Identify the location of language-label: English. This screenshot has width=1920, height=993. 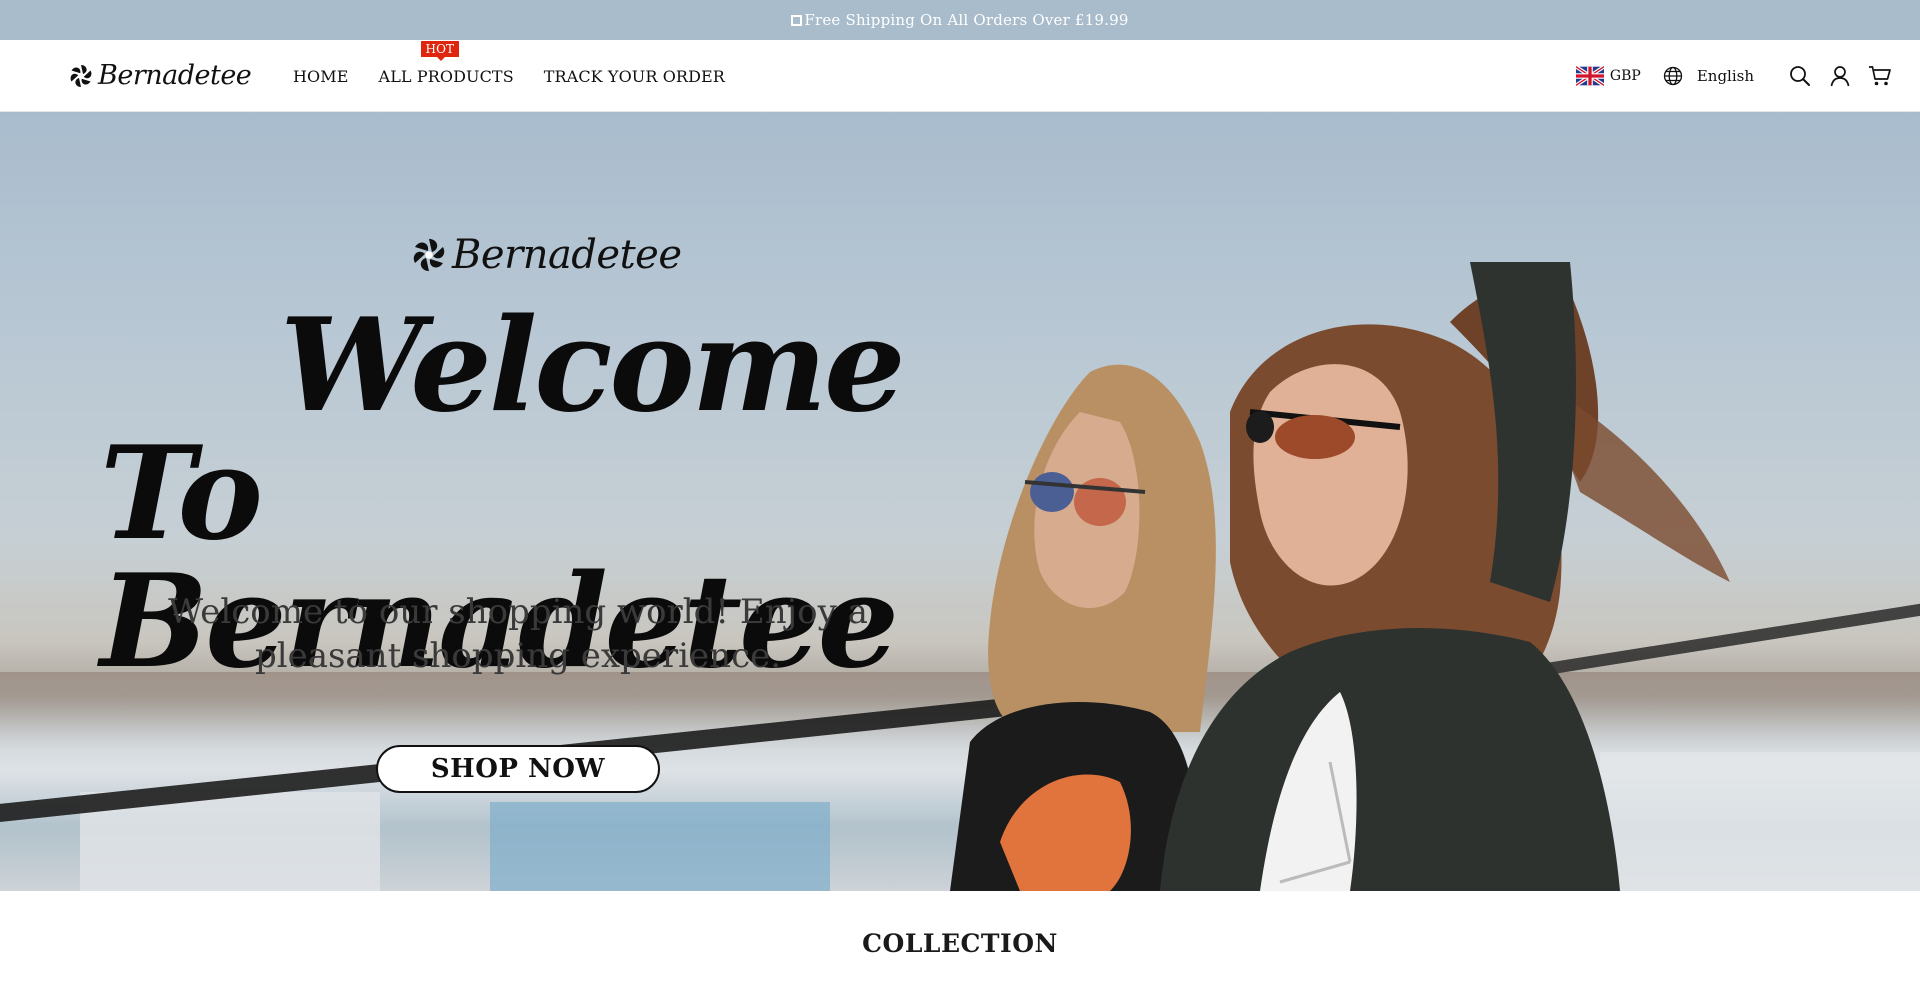
(1725, 76).